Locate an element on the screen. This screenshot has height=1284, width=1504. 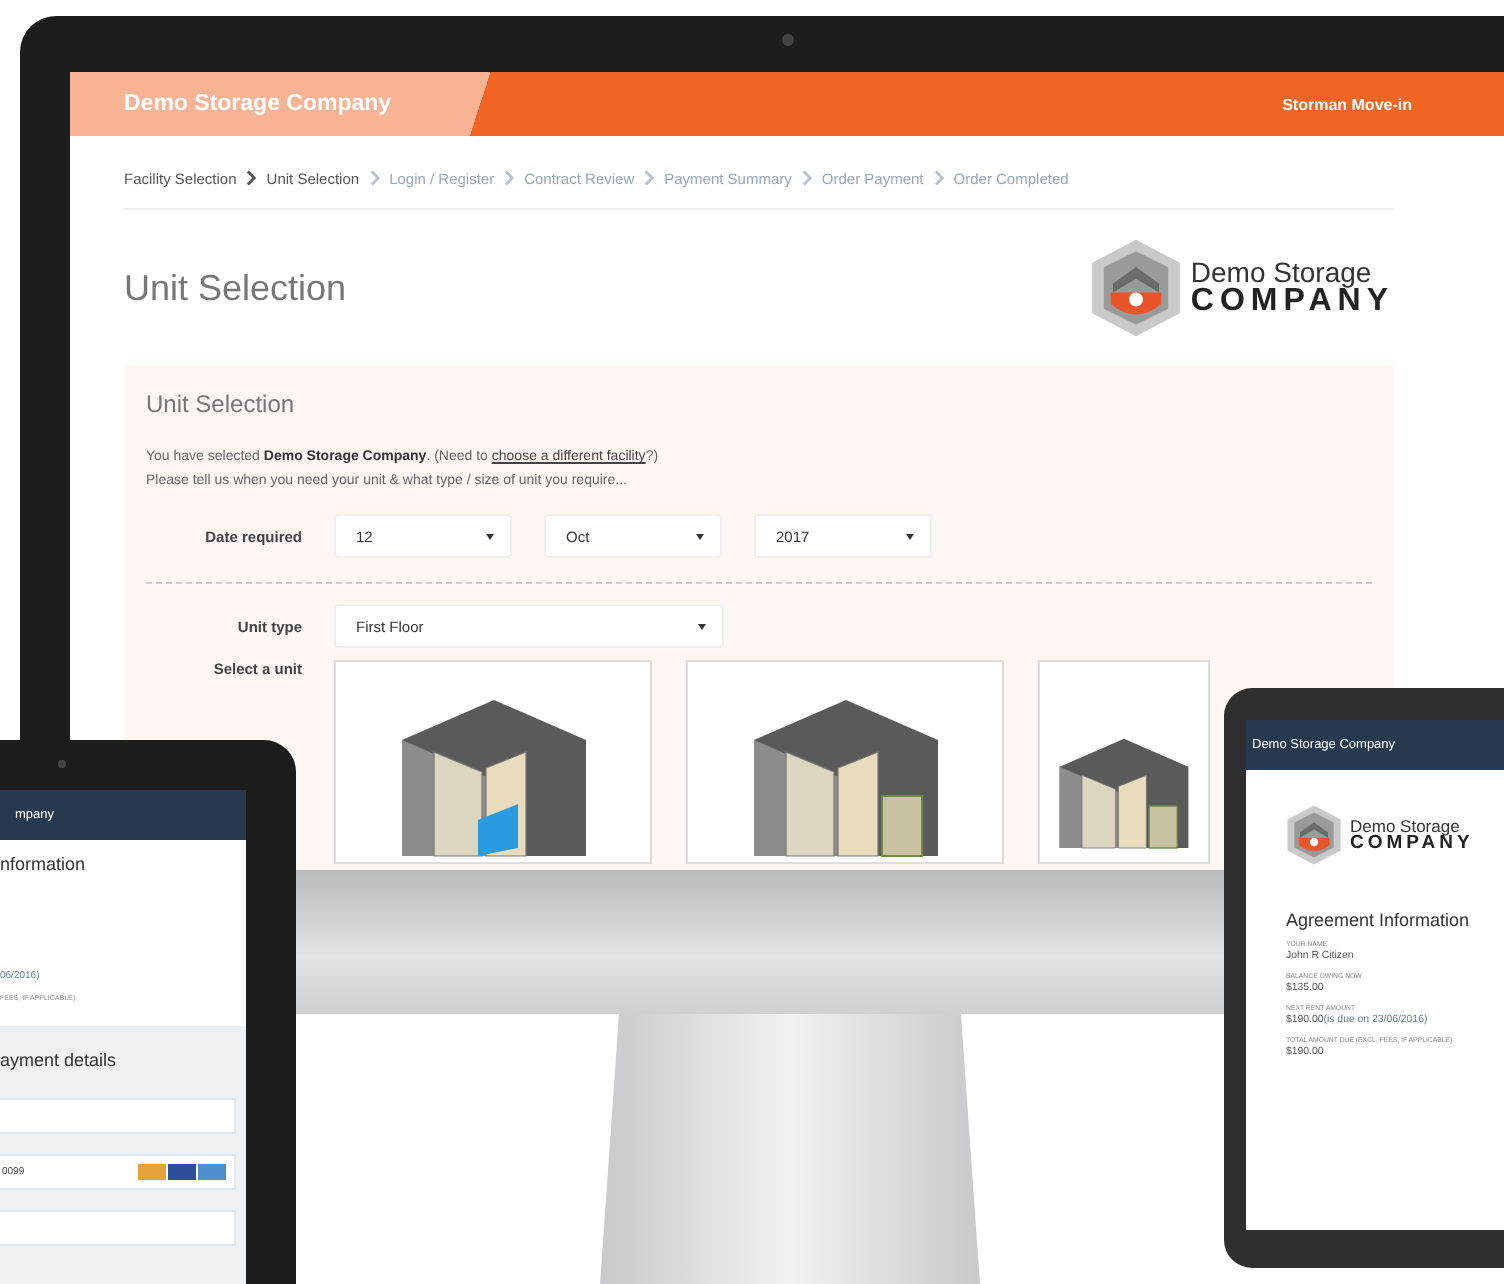
section-title: Agreement Information is located at coordinates (1379, 920).